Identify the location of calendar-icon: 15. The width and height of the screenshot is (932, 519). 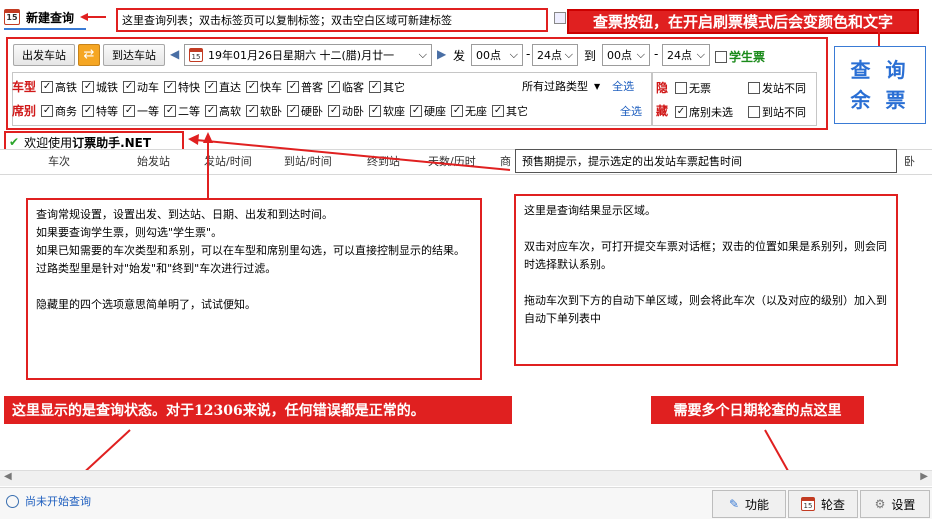
(807, 504).